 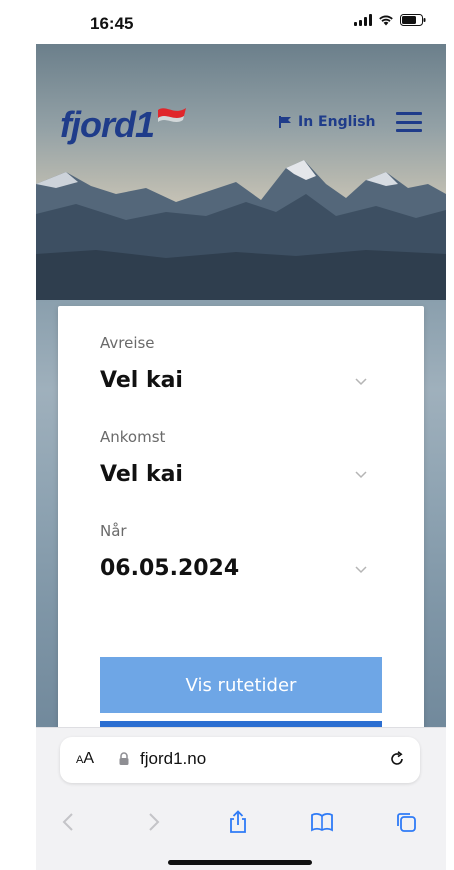 I want to click on date-select: Når 06.05.2024, so click(x=240, y=551).